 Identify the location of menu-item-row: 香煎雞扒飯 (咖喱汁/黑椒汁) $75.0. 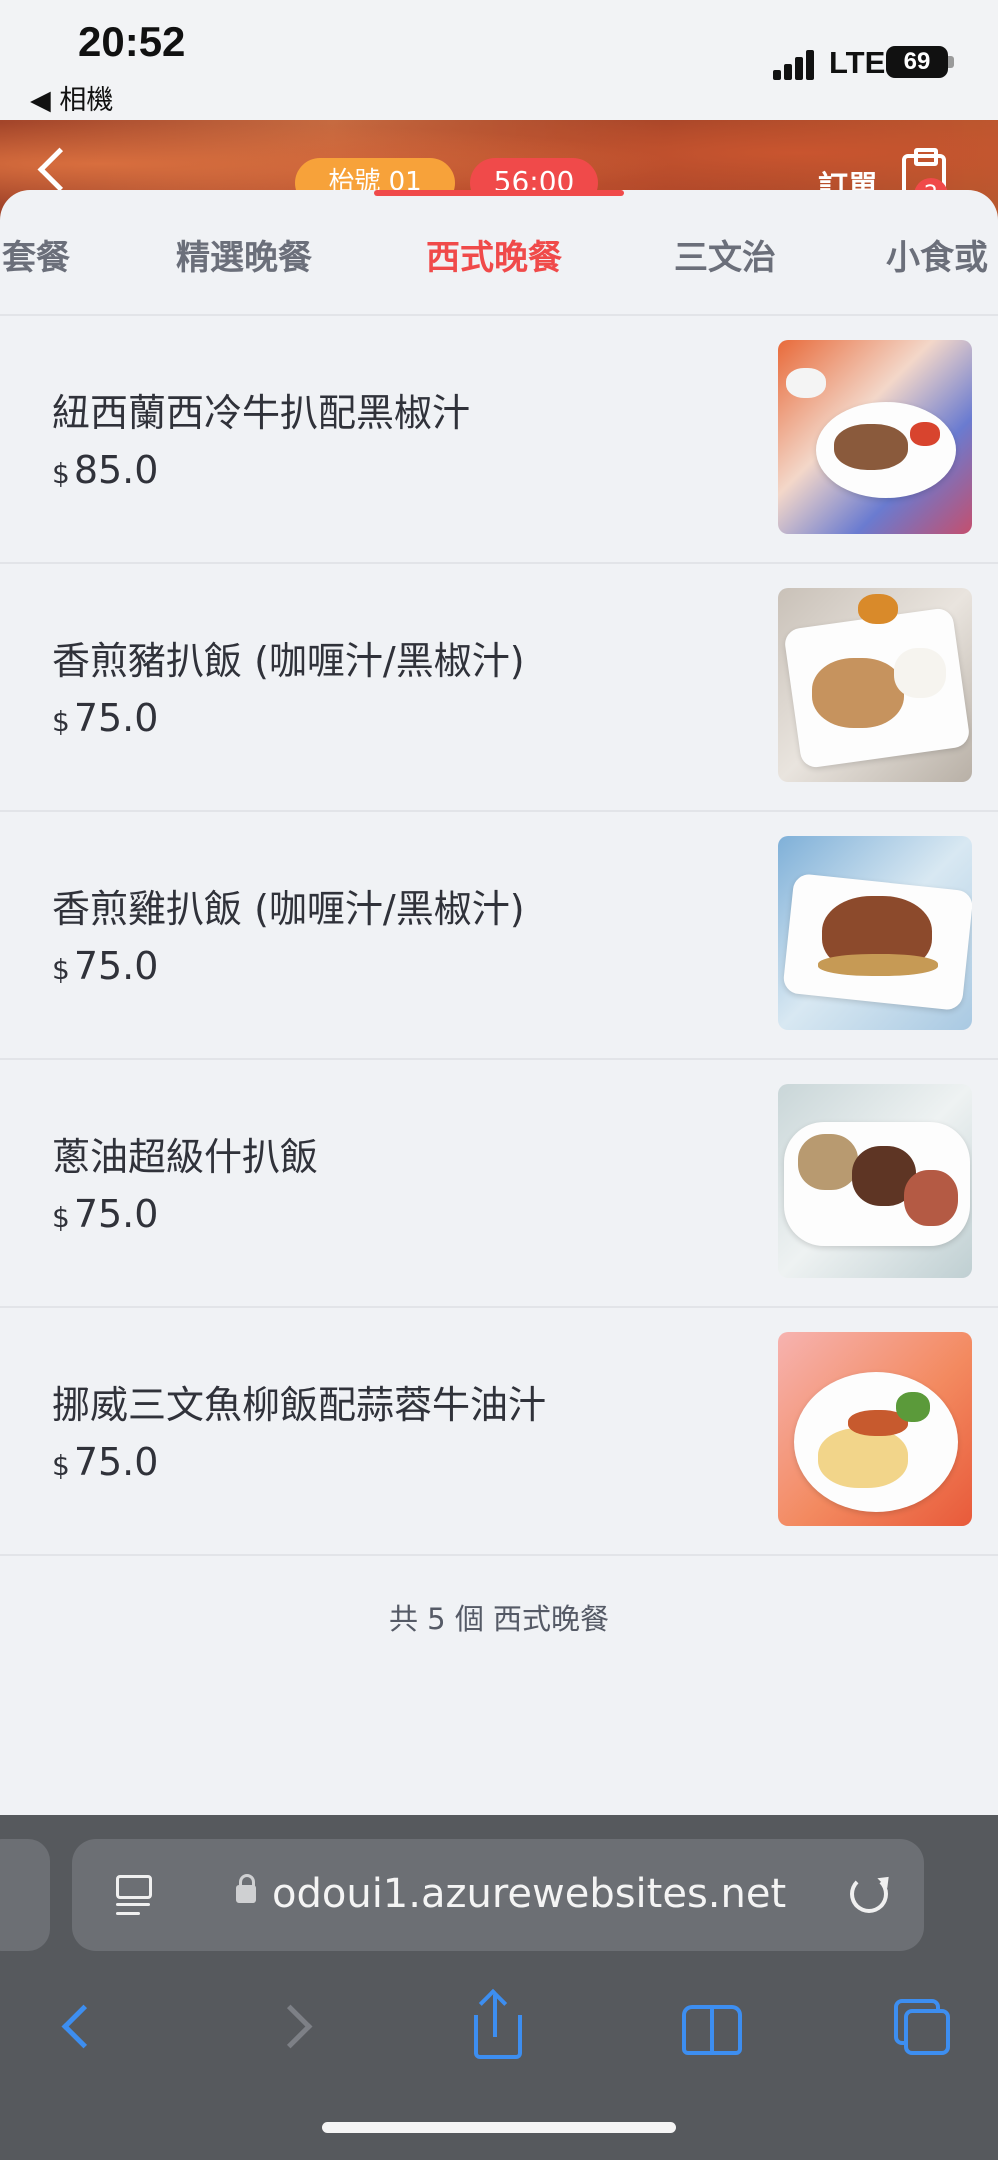
(499, 935).